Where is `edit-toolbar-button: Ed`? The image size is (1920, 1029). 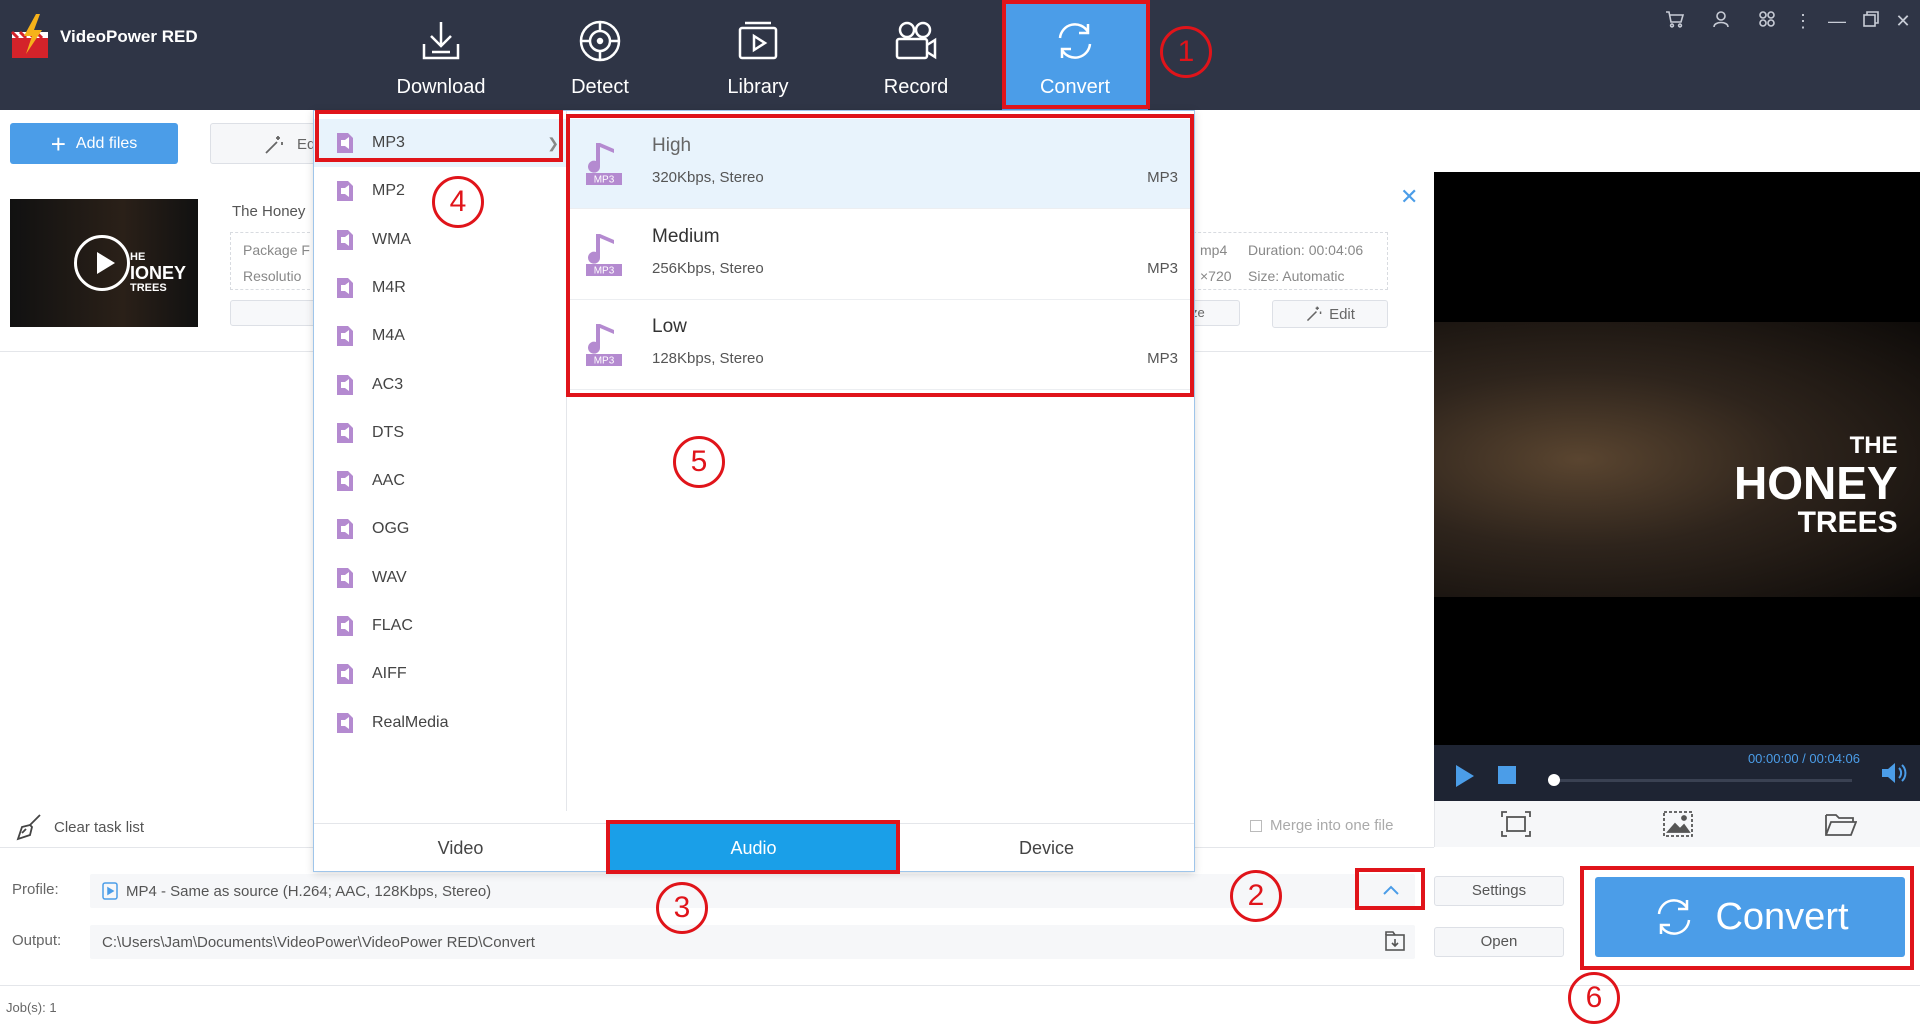 edit-toolbar-button: Ed is located at coordinates (270, 143).